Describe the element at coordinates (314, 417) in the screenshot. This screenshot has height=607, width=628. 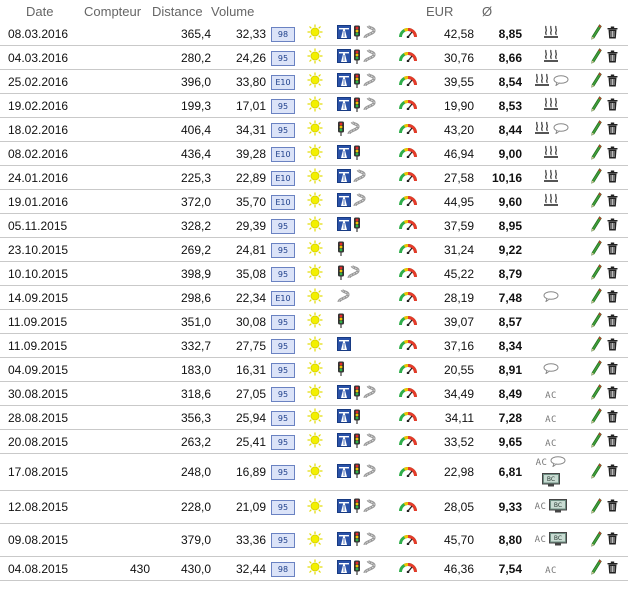
I see `table-row: 28.08.2015 356,3 25,94 95 34,11 7,28 AC` at that location.